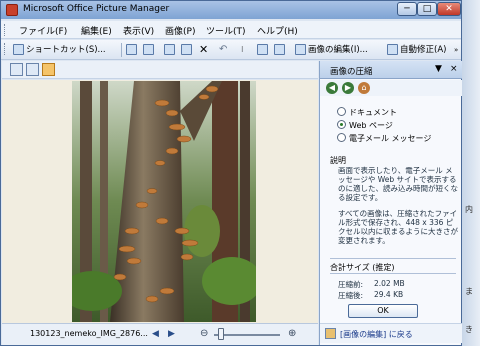 Image resolution: width=480 pixels, height=346 pixels. I want to click on paste-icon, so click(186, 49).